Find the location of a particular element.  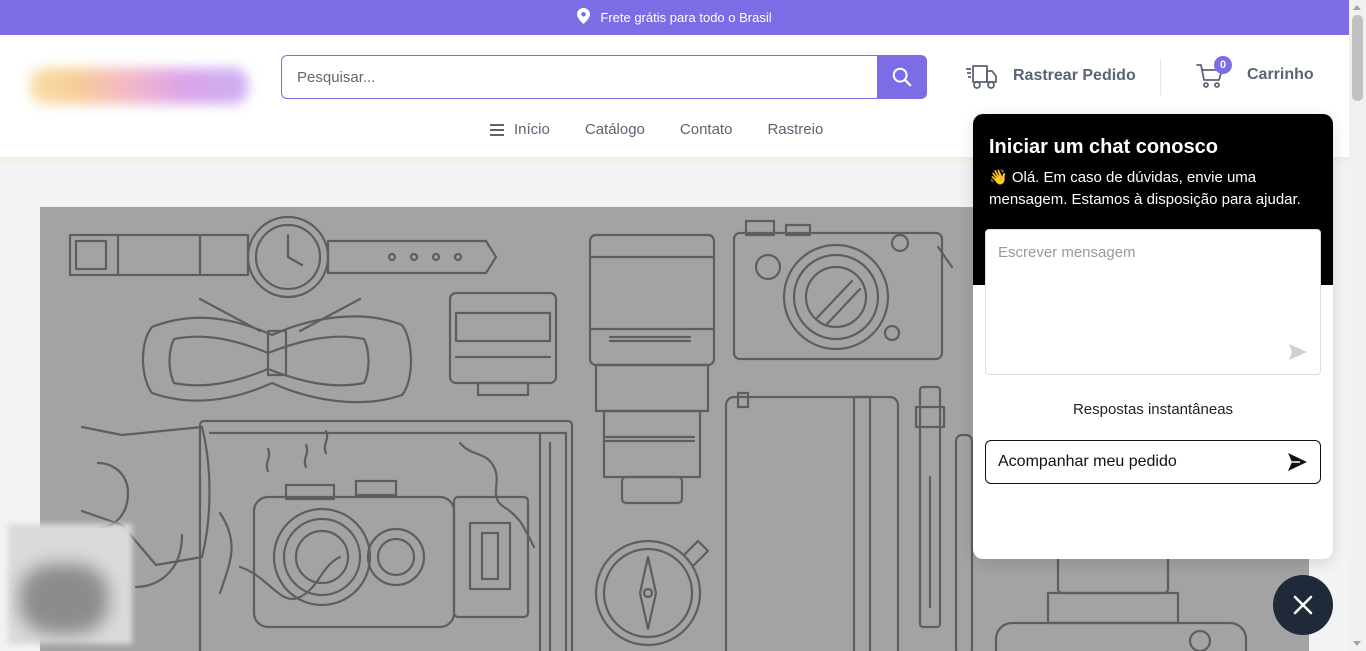

send-arrow-icon is located at coordinates (1297, 462).